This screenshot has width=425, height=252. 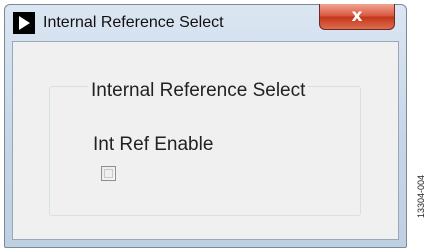 I want to click on title-bar: Internal Reference Select x, so click(x=205, y=21).